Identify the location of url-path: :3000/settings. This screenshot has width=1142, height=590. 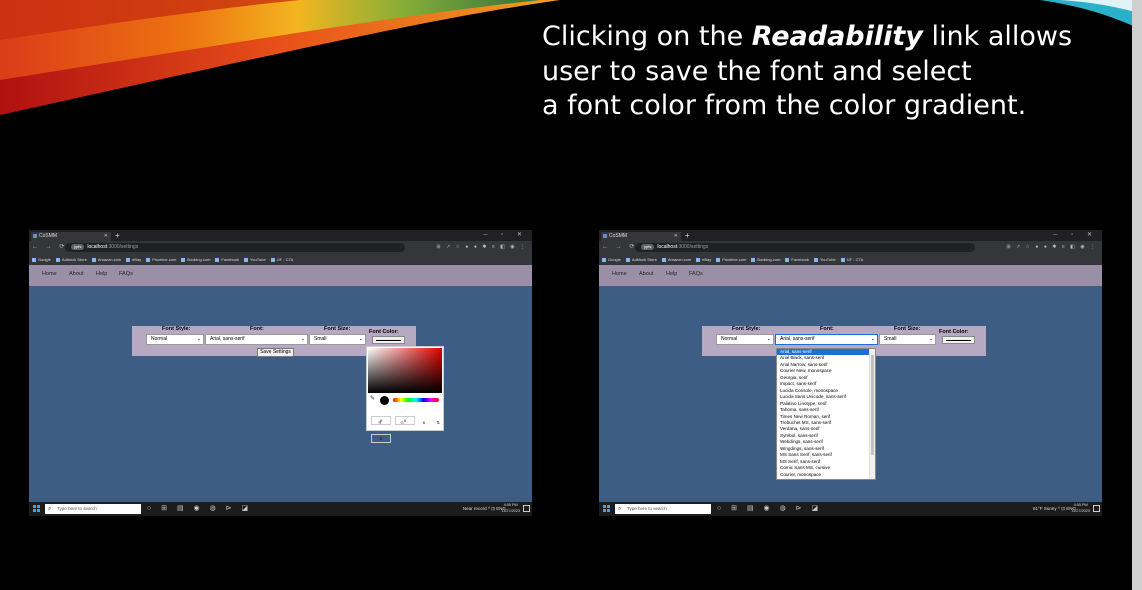
(693, 247).